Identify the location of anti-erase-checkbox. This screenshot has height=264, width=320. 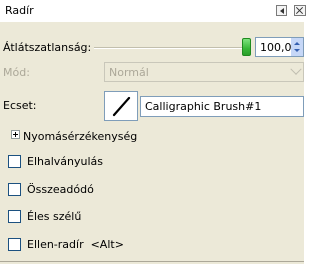
(14, 244).